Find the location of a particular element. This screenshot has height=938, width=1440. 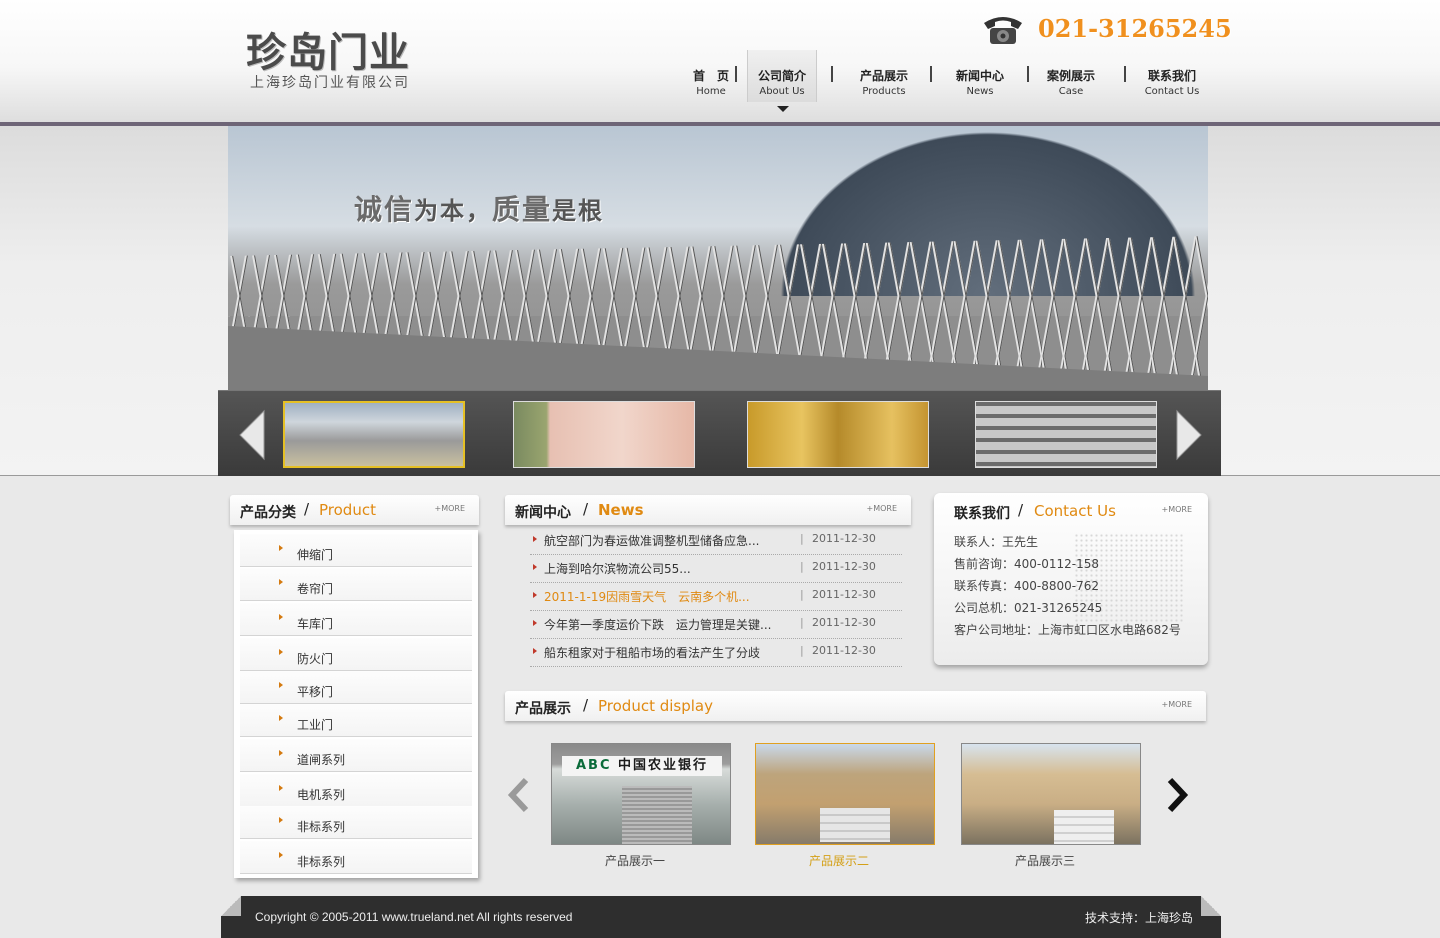

nav-case-label: 案例展示 is located at coordinates (1070, 76).